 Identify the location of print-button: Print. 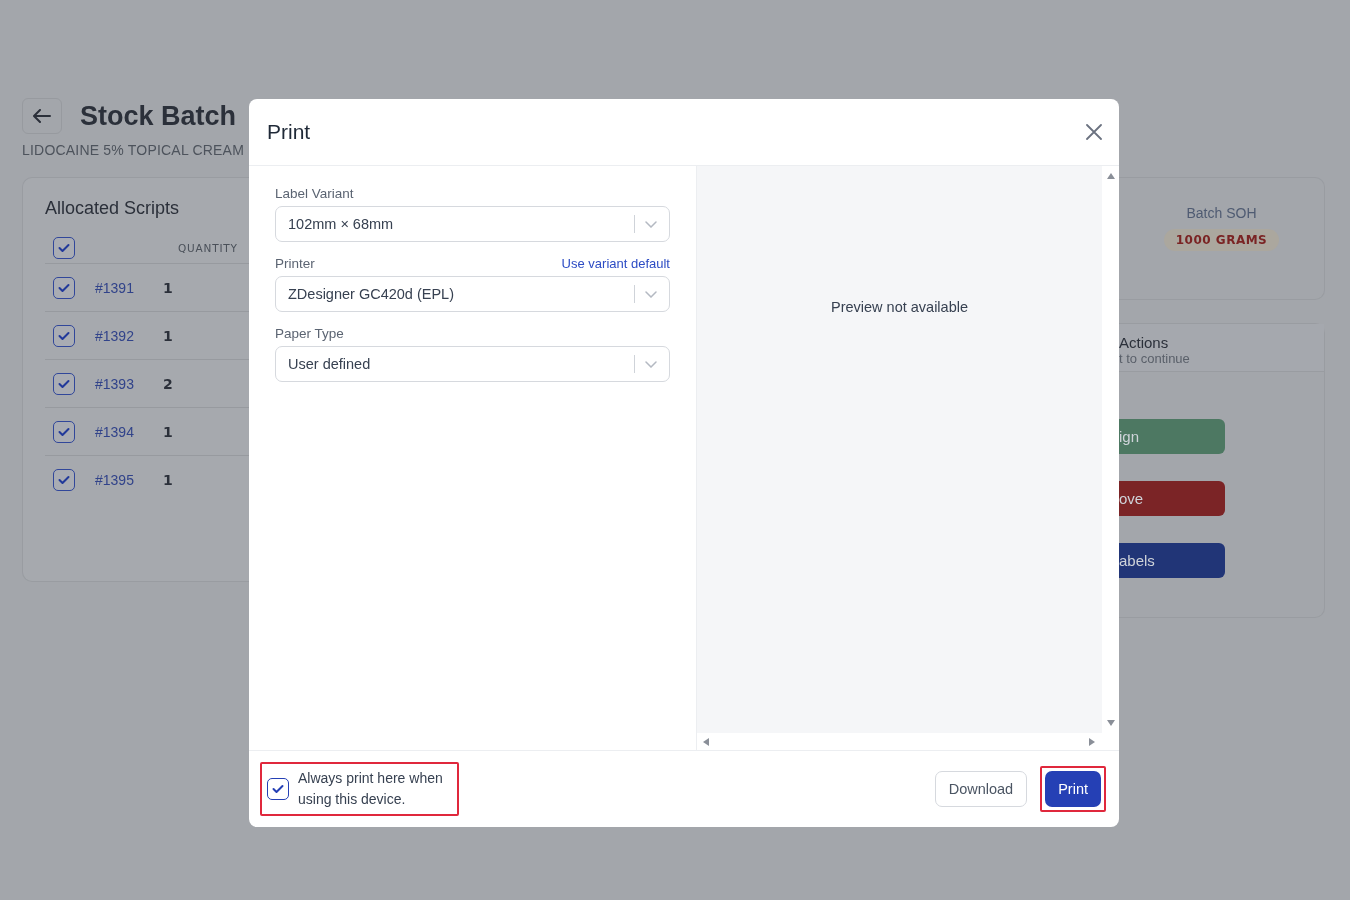
(1073, 789).